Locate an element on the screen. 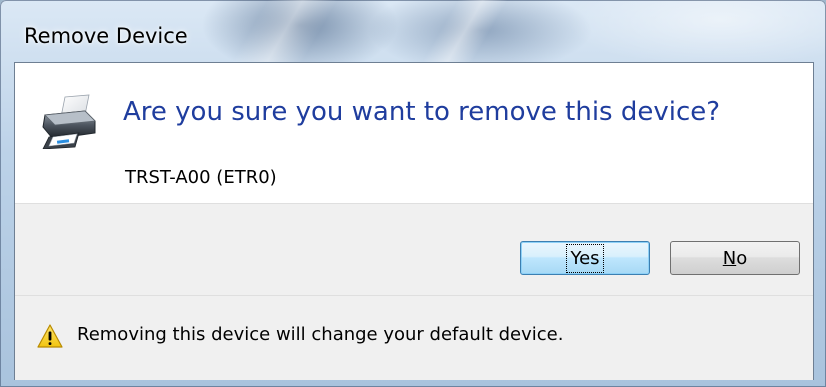 The height and width of the screenshot is (387, 826). no-button-mnemonic: N is located at coordinates (729, 258).